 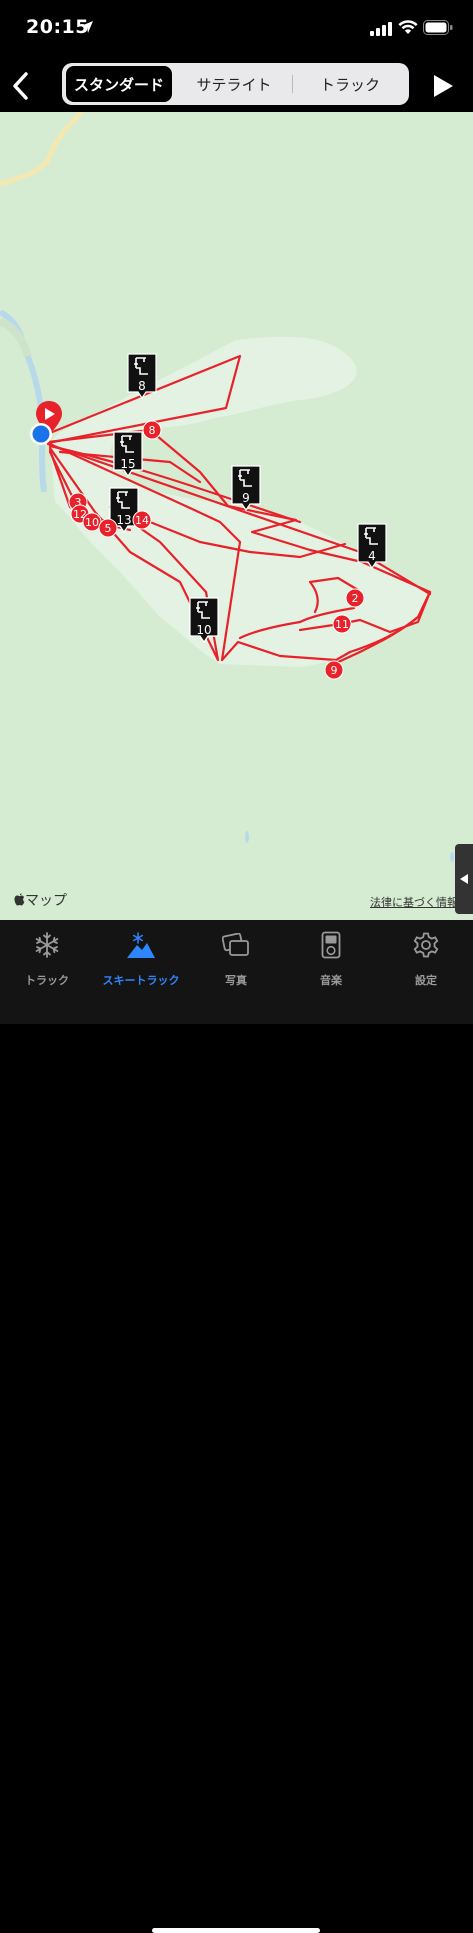 I want to click on back-button, so click(x=21, y=86).